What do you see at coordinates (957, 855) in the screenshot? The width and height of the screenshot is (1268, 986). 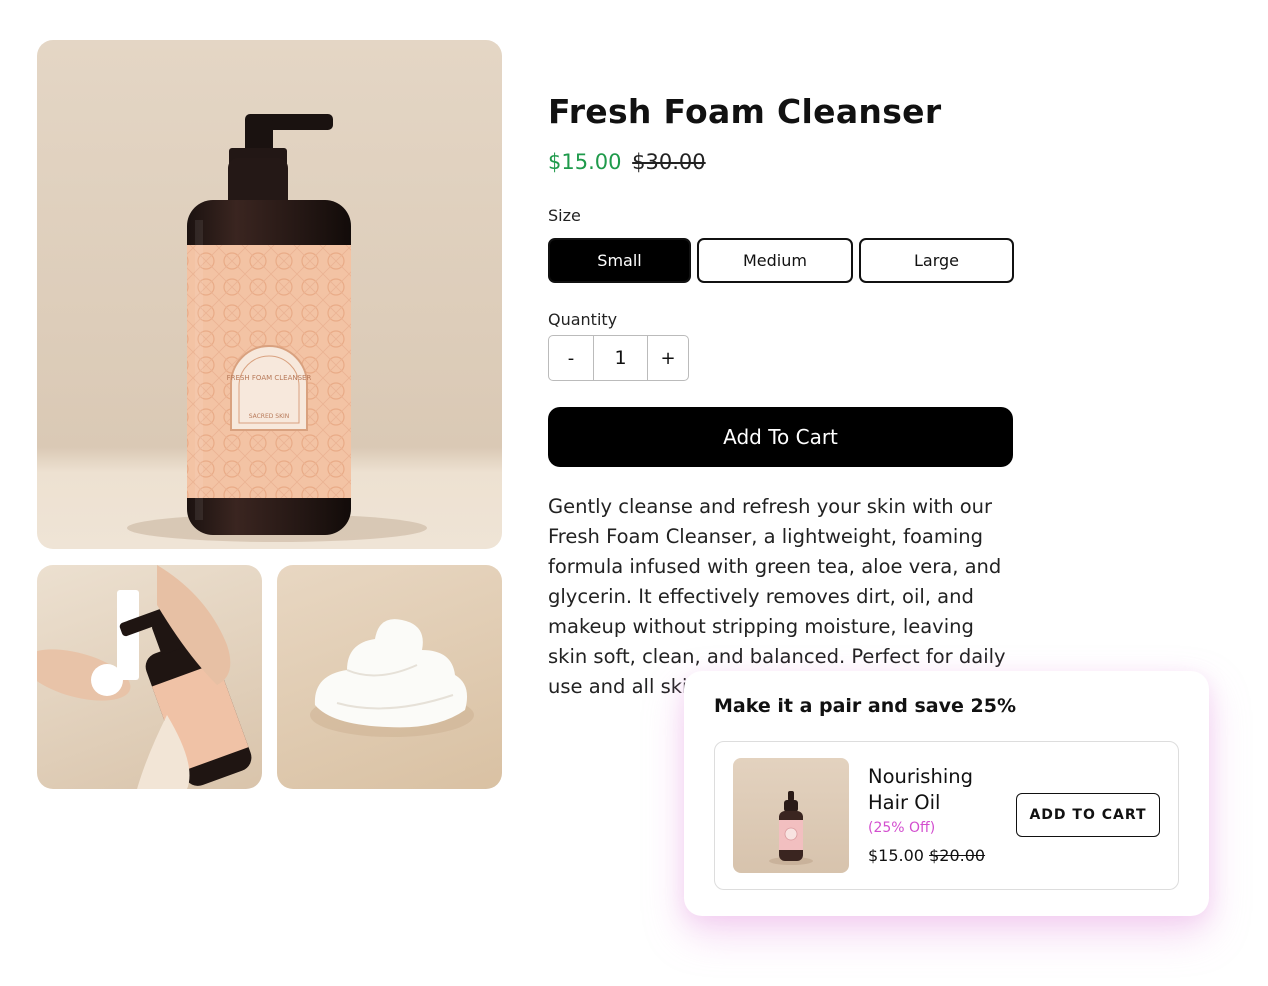 I see `upsell-original-price: $20.00` at bounding box center [957, 855].